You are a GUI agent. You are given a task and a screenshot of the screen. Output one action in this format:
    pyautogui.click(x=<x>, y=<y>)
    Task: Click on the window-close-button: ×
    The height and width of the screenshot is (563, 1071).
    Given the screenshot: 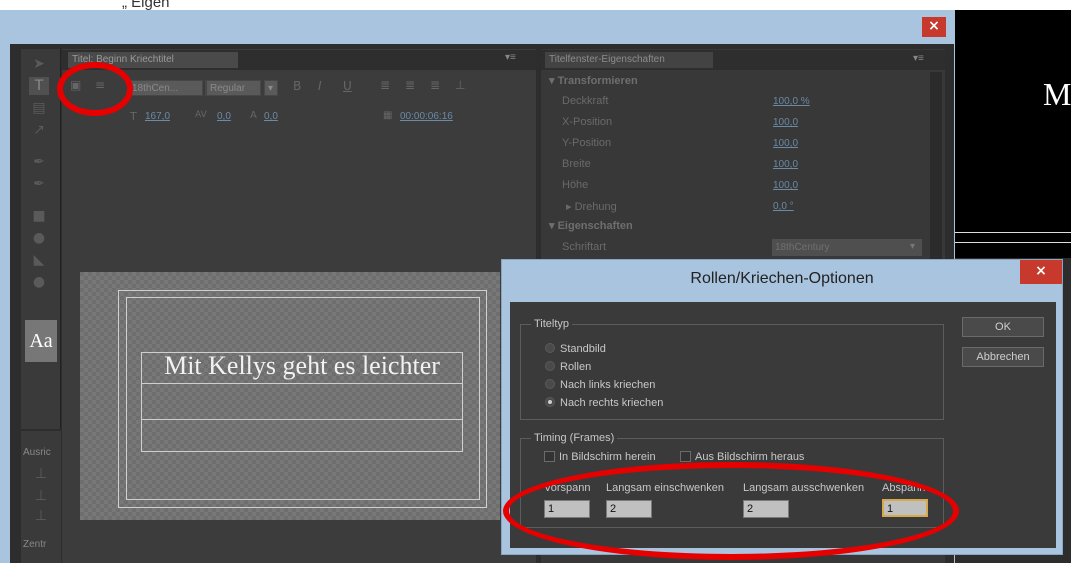 What is the action you would take?
    pyautogui.click(x=934, y=27)
    